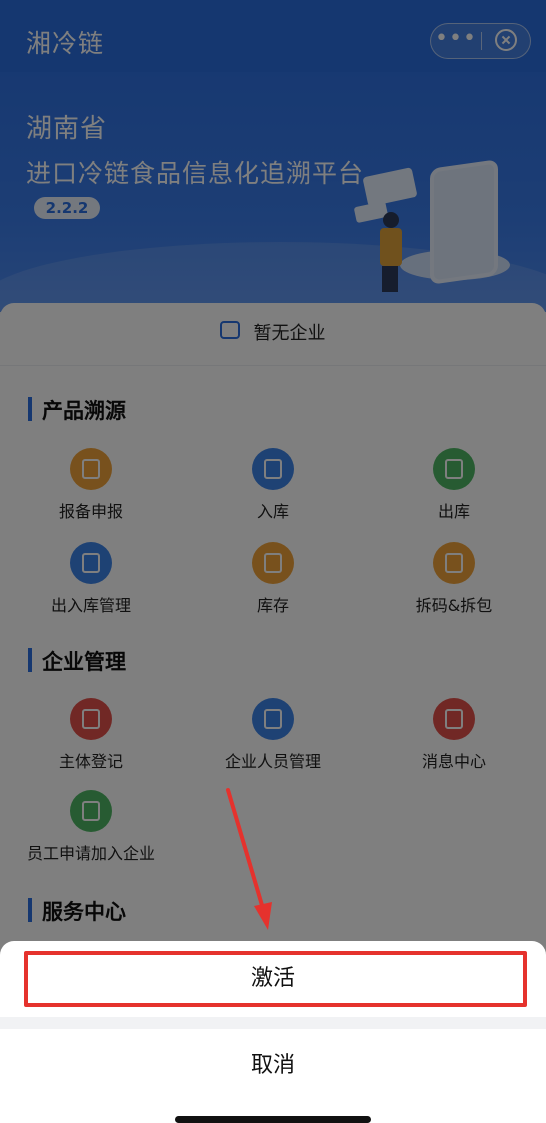  I want to click on annotation-highlight-box, so click(275, 979).